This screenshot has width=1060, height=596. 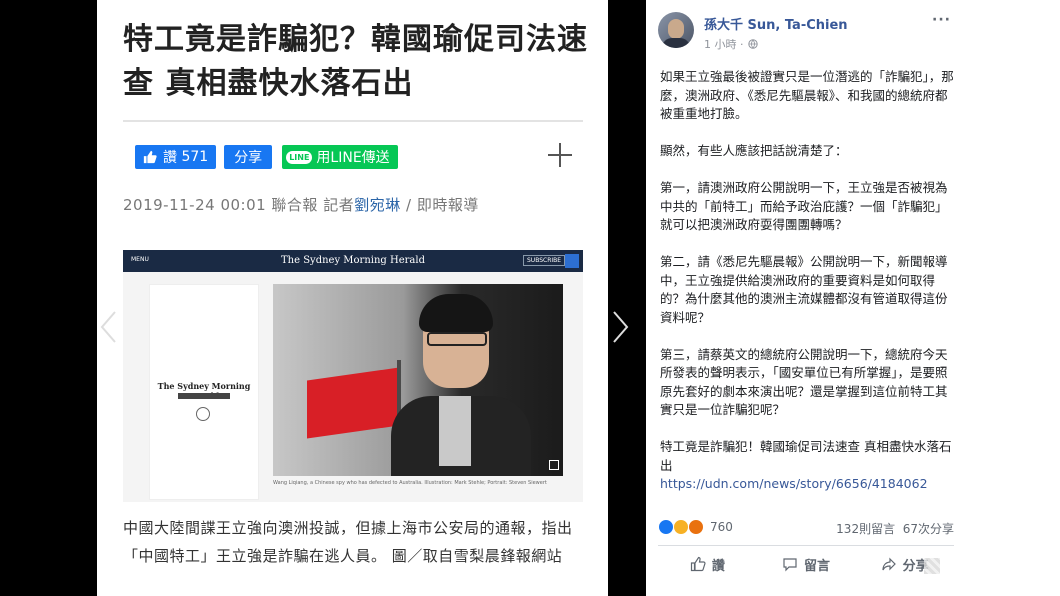 I want to click on engagement-stats: 132則留言 67次分享, so click(x=895, y=528).